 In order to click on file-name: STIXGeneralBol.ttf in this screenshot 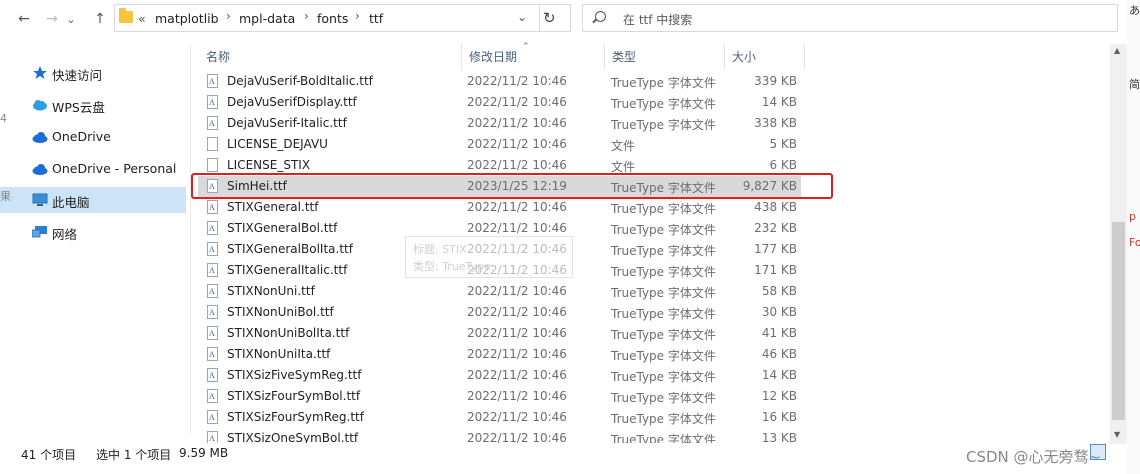, I will do `click(282, 228)`.